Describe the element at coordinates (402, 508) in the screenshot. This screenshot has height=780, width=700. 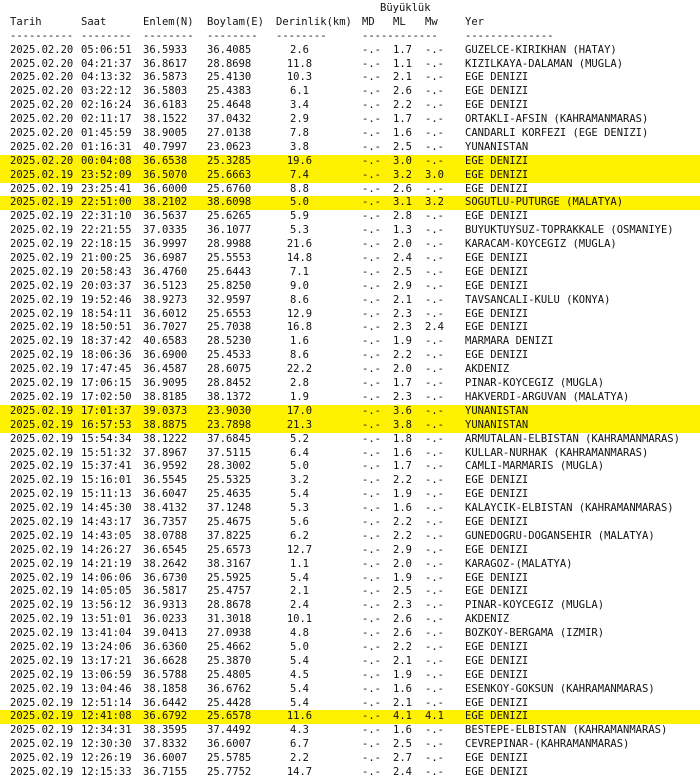
I see `event-ml: 1.6` at that location.